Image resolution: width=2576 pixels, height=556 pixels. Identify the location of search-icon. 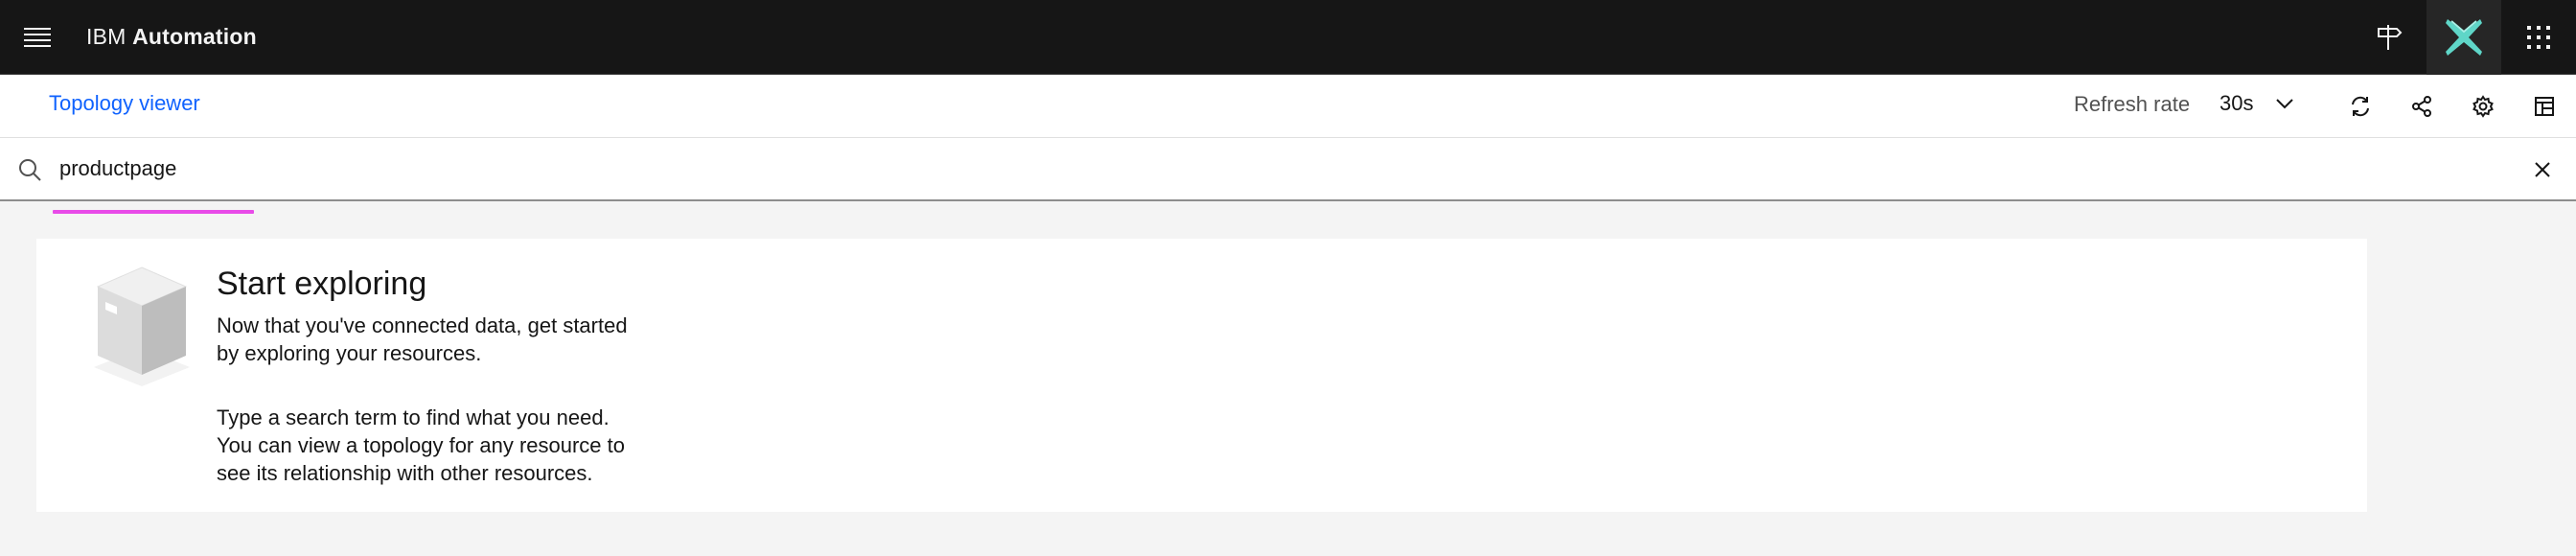
(29, 169).